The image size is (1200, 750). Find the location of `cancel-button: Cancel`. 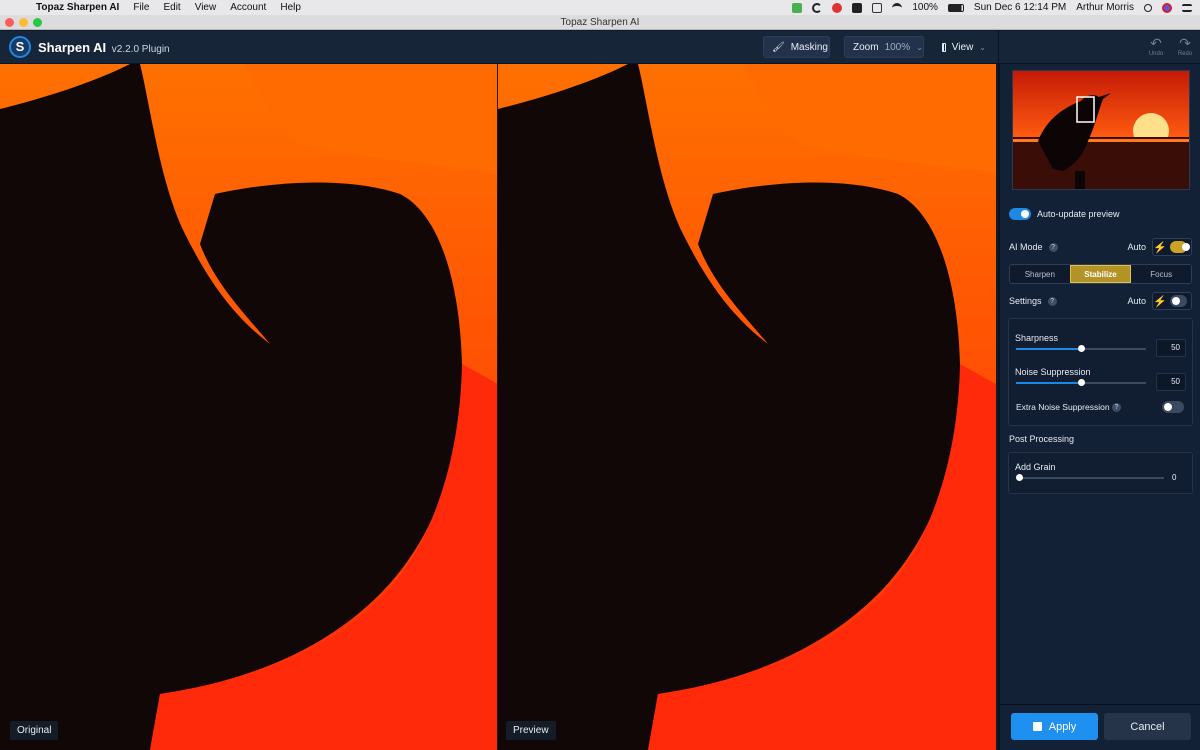

cancel-button: Cancel is located at coordinates (1147, 726).